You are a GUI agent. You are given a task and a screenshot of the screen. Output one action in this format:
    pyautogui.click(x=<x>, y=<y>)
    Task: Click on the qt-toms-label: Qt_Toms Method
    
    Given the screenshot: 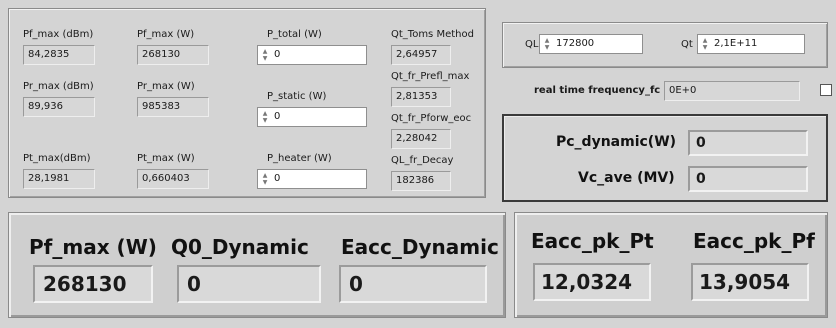 What is the action you would take?
    pyautogui.click(x=432, y=34)
    